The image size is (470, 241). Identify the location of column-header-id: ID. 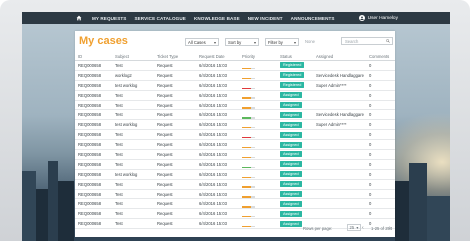
(93, 56).